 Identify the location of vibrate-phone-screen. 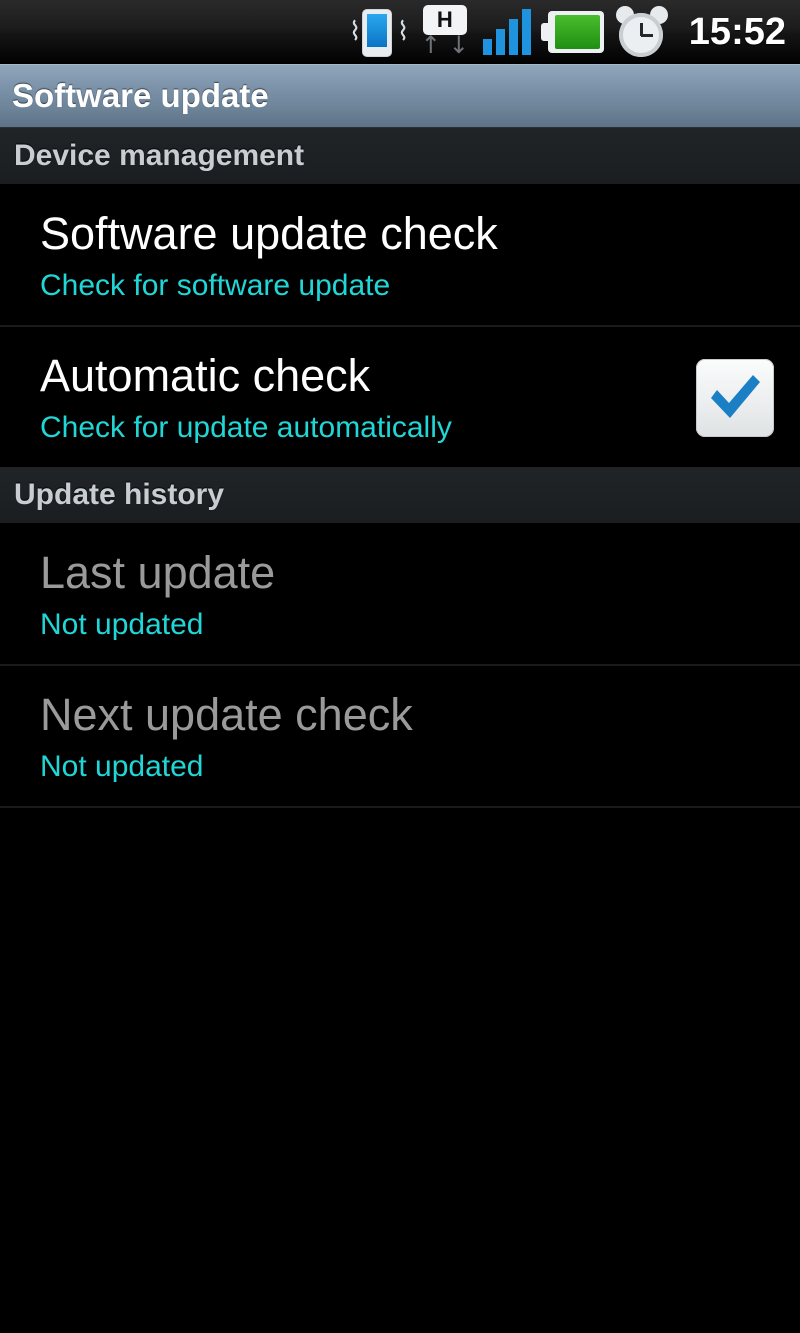
(376, 30).